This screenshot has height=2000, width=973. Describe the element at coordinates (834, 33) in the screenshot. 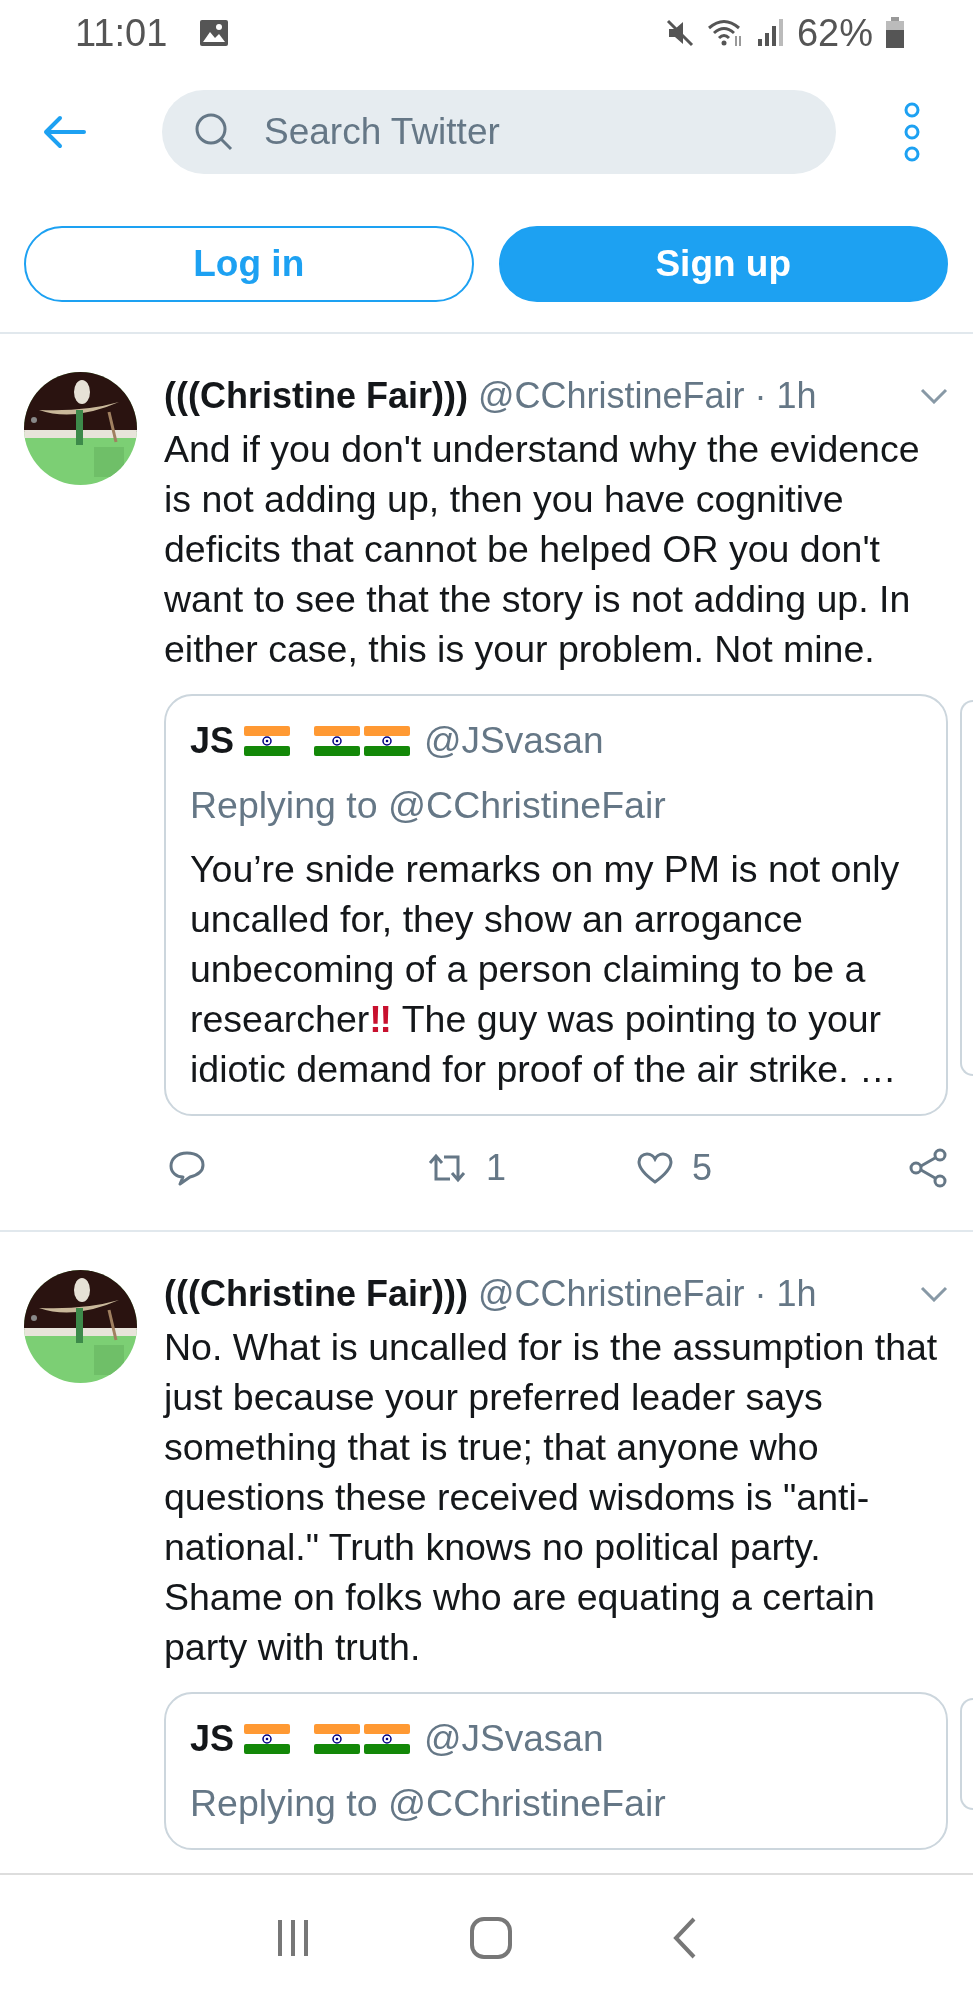

I see `battery-level: 62%` at that location.